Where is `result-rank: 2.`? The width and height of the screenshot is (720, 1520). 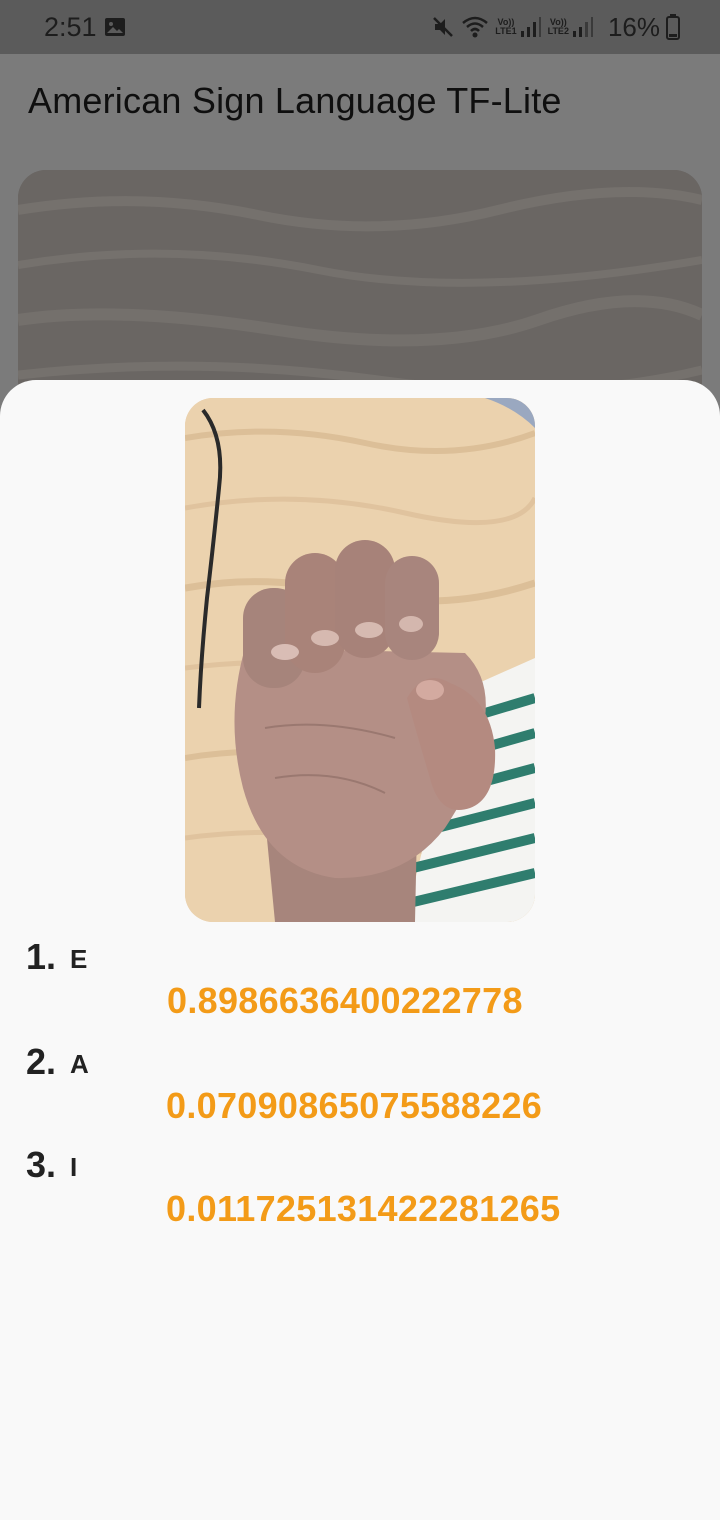 result-rank: 2. is located at coordinates (41, 1061).